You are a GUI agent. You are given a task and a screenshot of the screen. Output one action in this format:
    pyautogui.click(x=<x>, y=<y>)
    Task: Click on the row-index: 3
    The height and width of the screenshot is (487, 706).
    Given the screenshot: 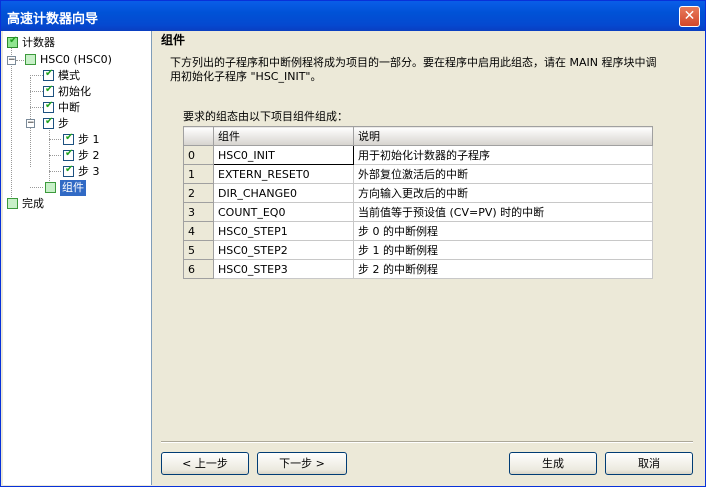 What is the action you would take?
    pyautogui.click(x=198, y=212)
    